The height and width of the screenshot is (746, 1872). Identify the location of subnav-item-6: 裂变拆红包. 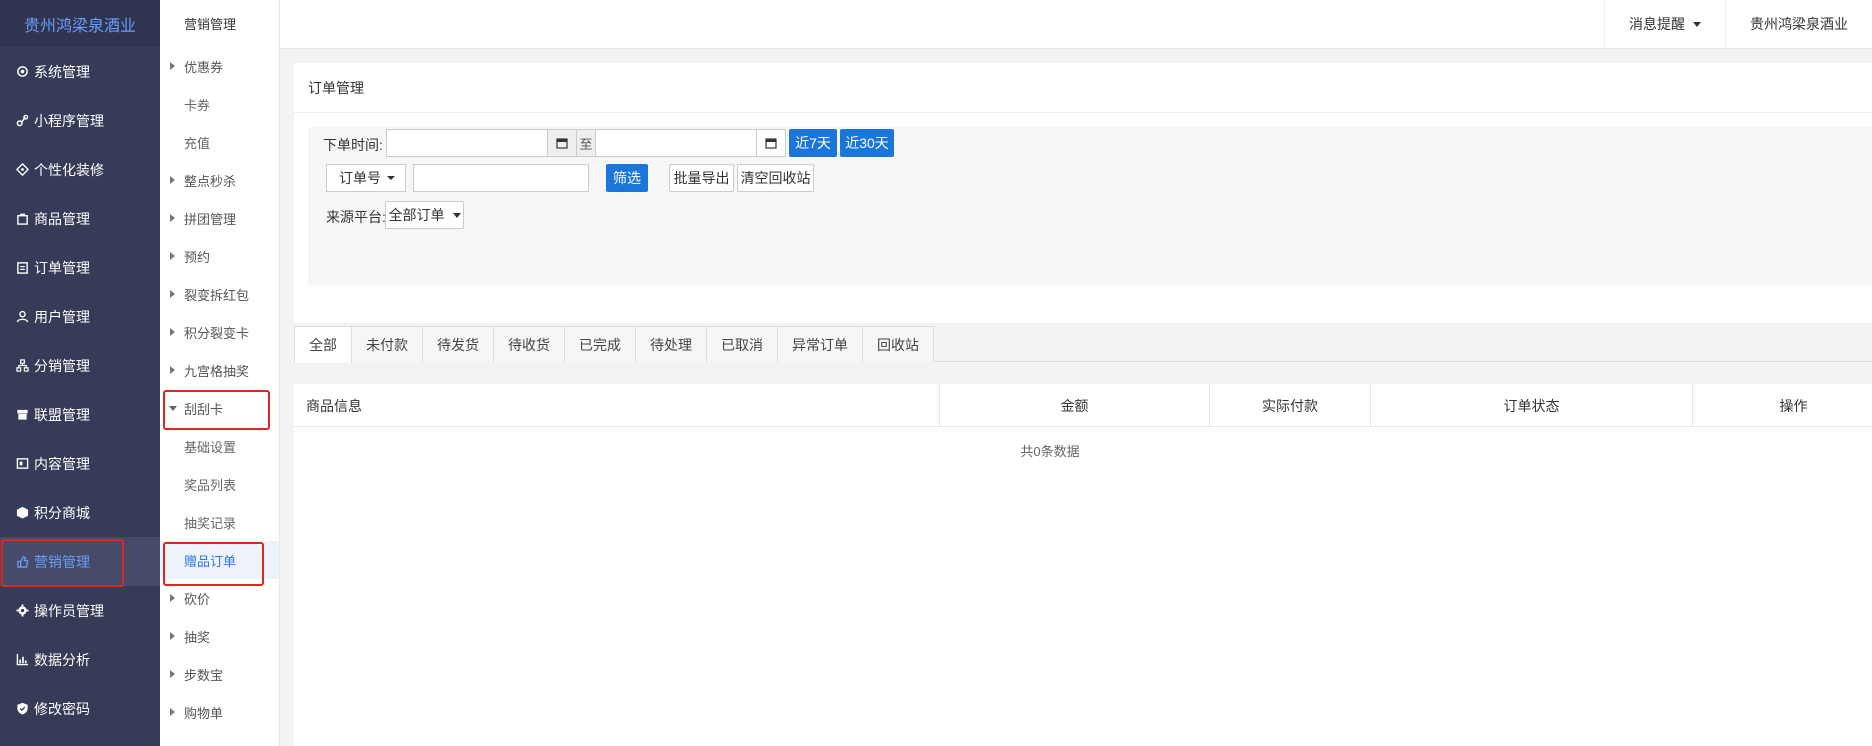
(219, 294).